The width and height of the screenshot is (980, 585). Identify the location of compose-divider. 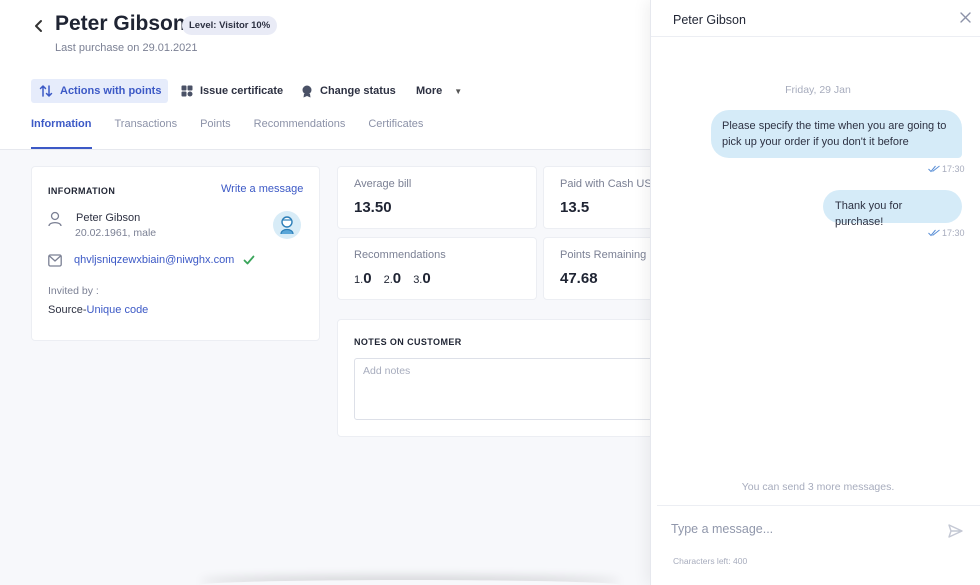
(818, 505).